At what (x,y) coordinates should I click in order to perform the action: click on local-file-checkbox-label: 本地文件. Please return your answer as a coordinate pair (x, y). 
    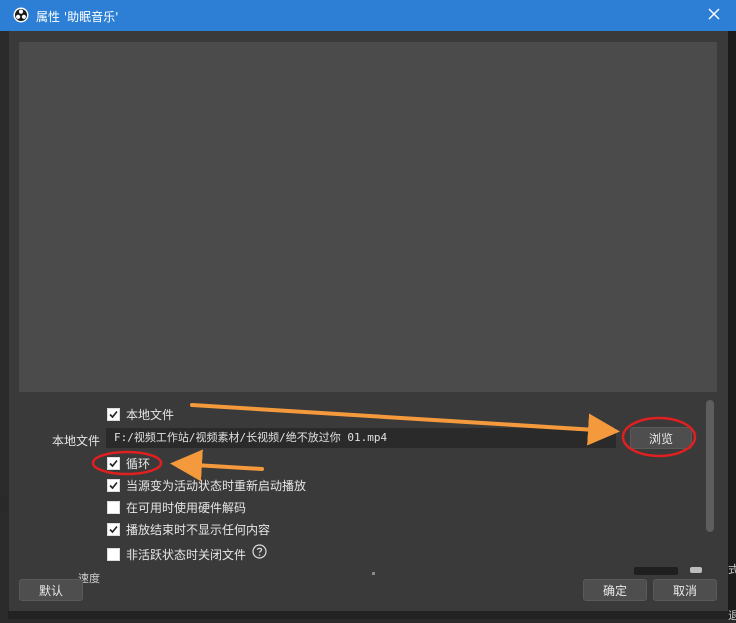
    Looking at the image, I should click on (150, 414).